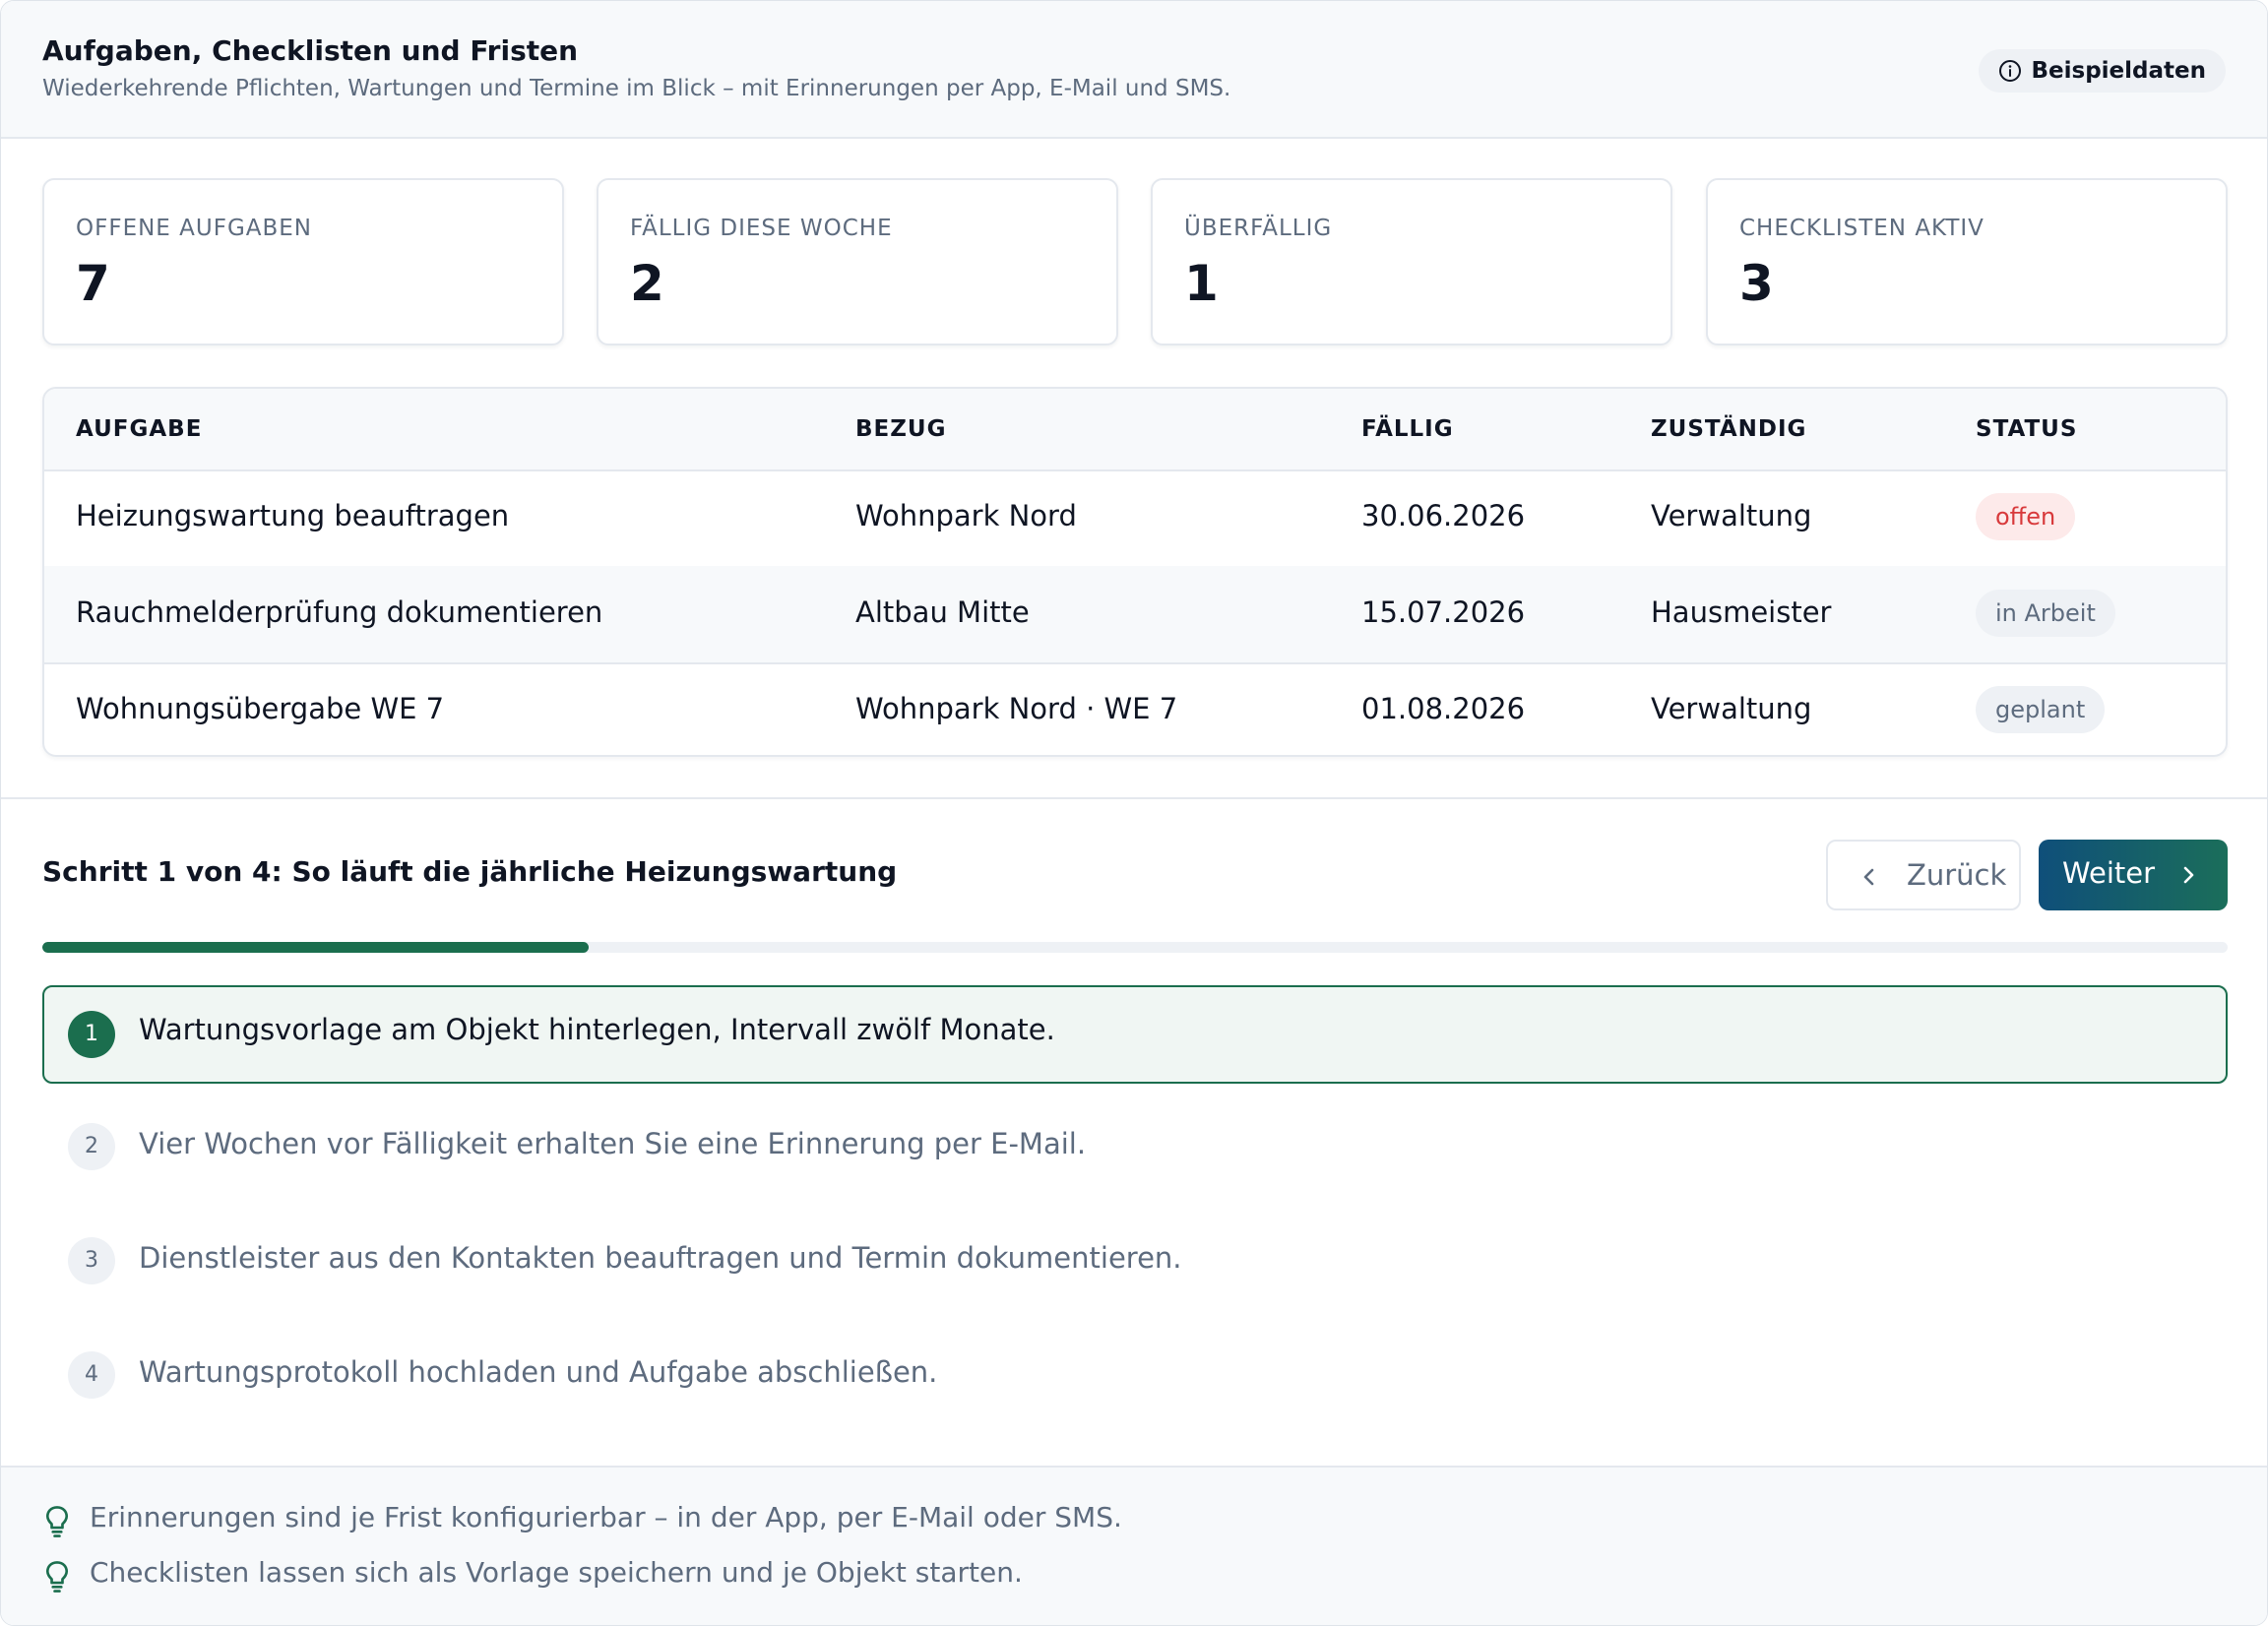 The width and height of the screenshot is (2268, 1626). Describe the element at coordinates (1016, 708) in the screenshot. I see `cell-reference: Wohnpark Nord · WE 7` at that location.